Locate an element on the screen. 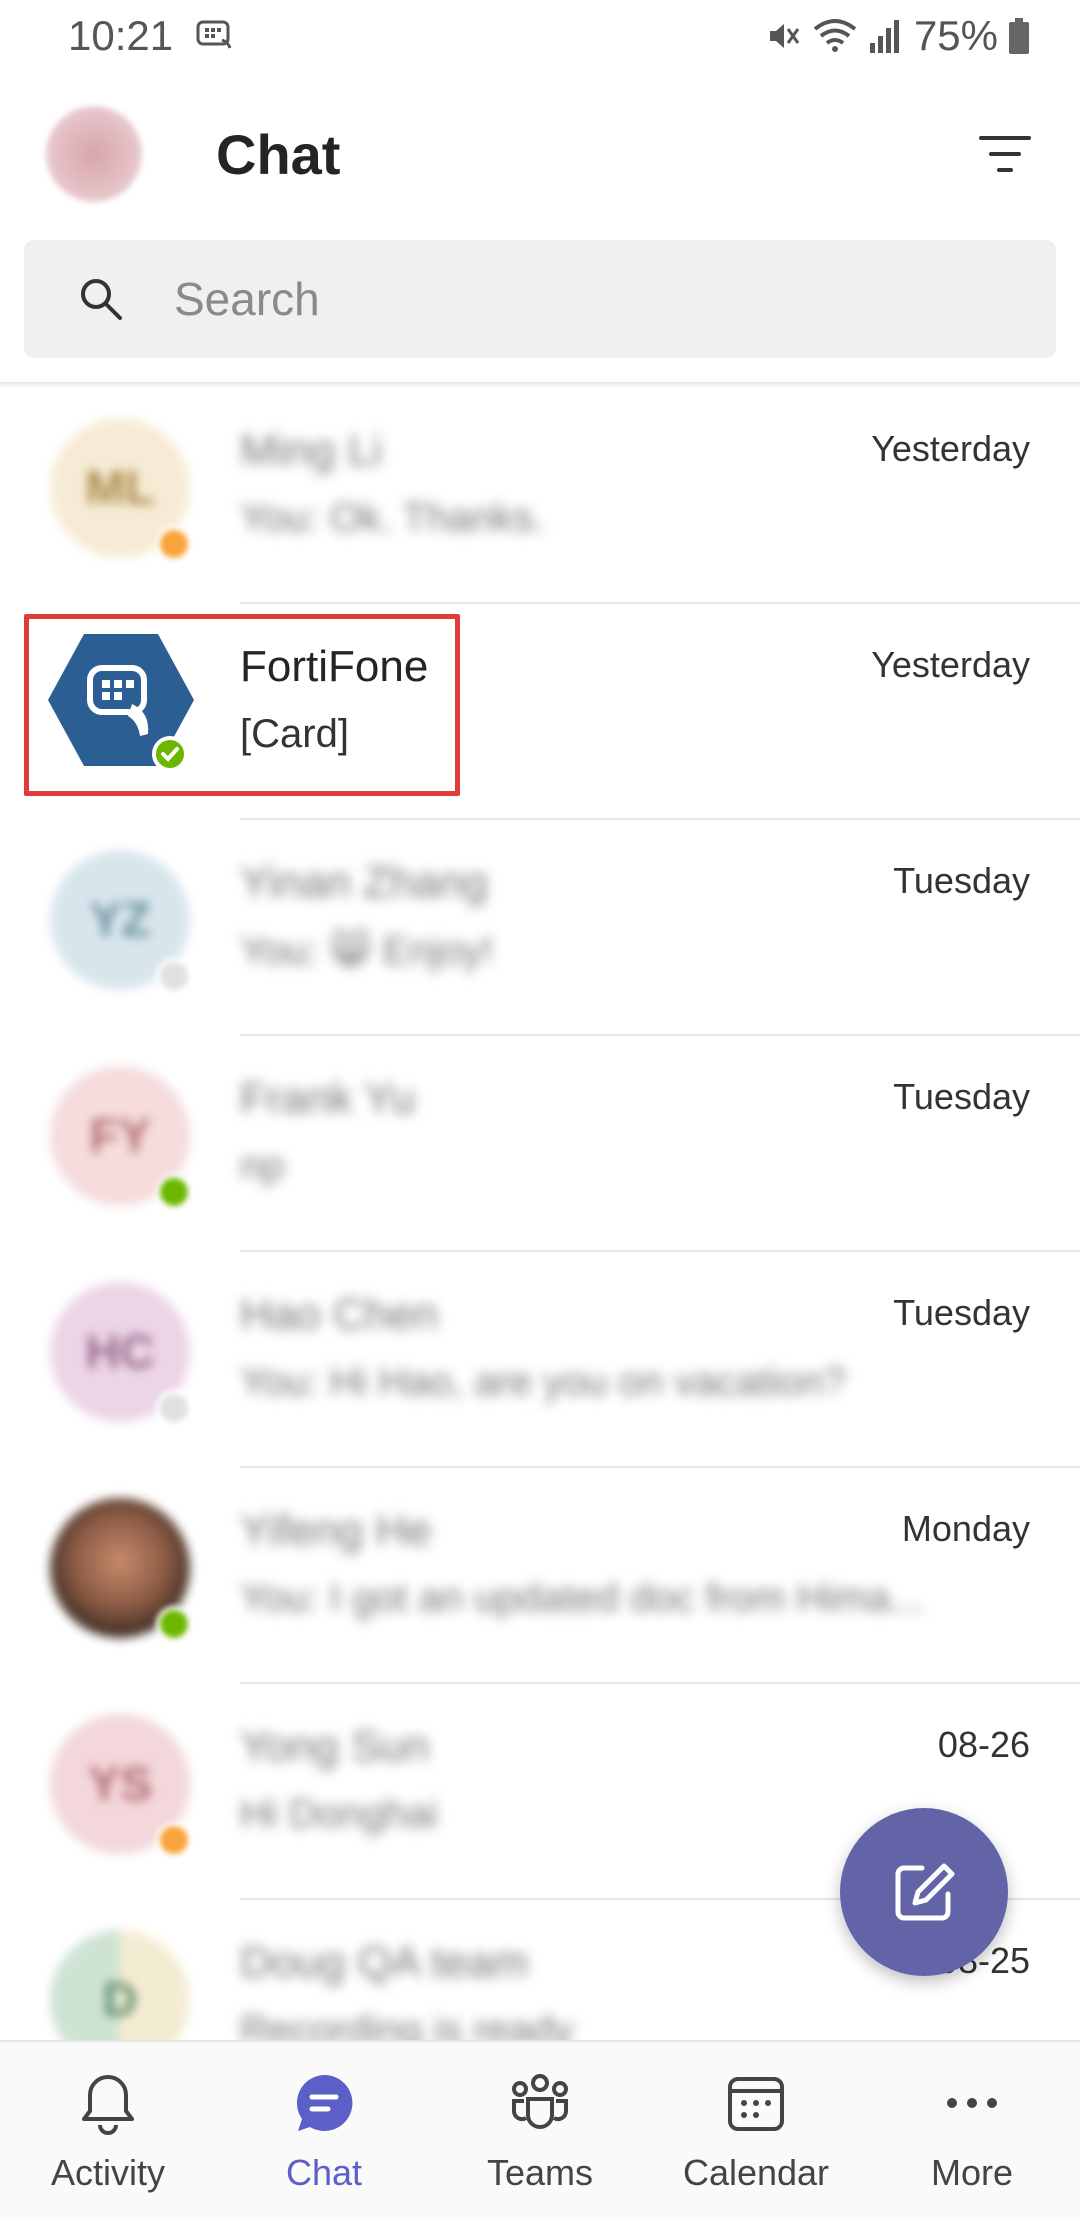  wifi-icon is located at coordinates (835, 35).